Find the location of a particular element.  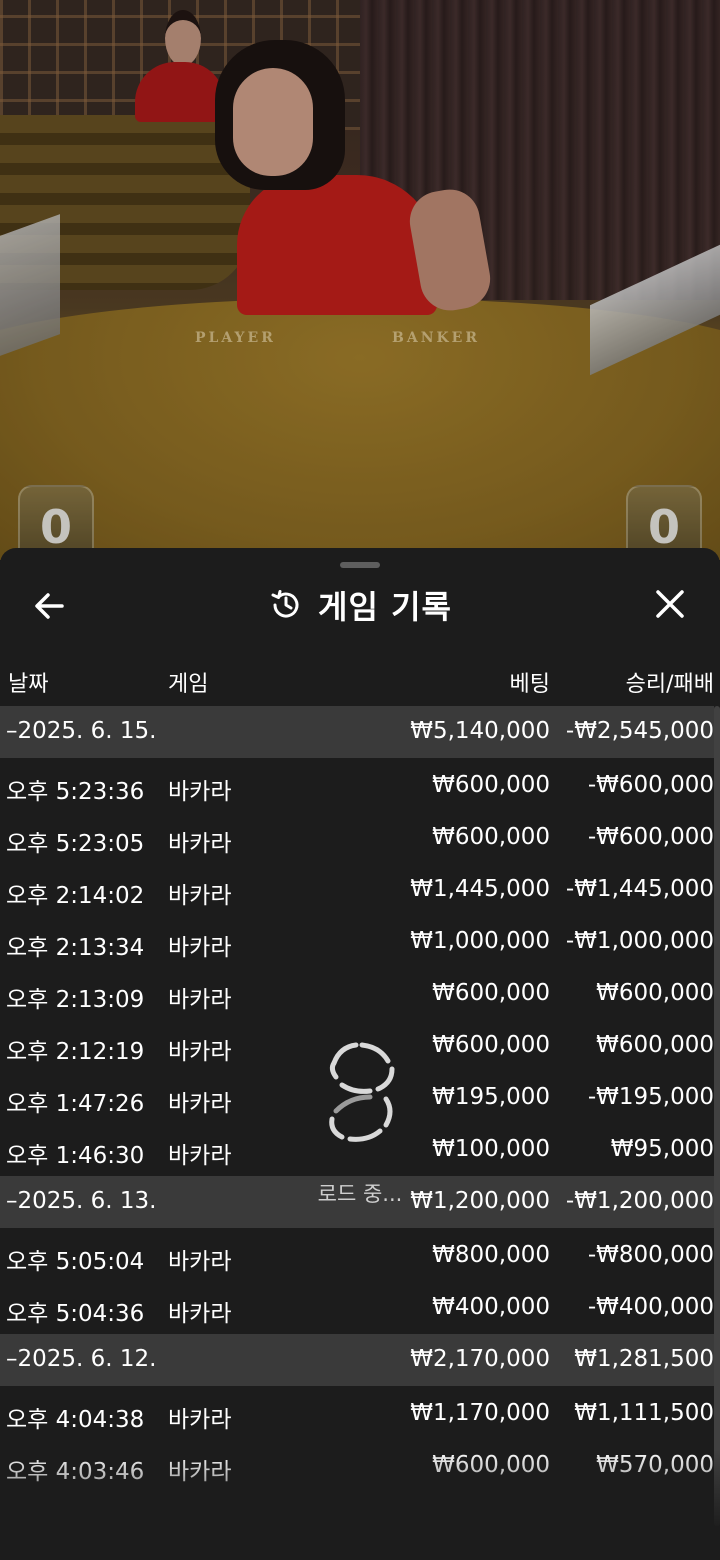

row-bet: ₩195,000 is located at coordinates (491, 1097).